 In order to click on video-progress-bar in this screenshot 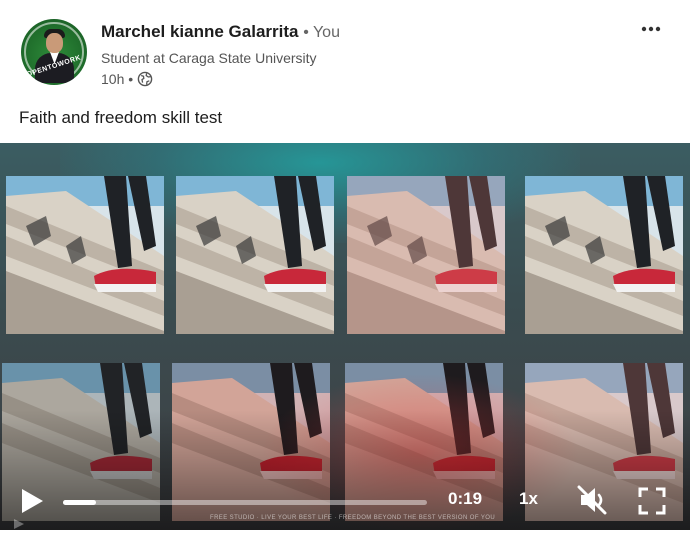, I will do `click(245, 502)`.